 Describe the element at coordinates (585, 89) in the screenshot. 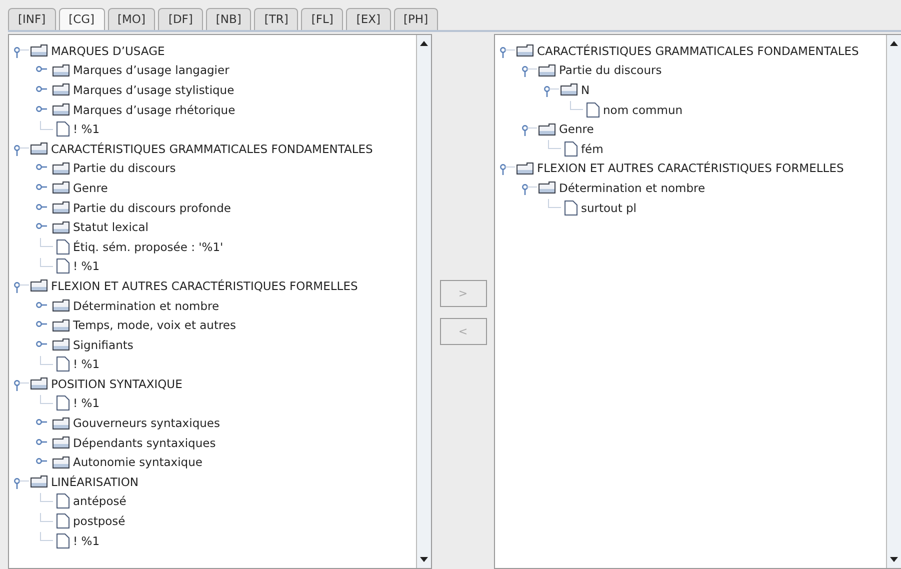

I see `tree-item: N` at that location.